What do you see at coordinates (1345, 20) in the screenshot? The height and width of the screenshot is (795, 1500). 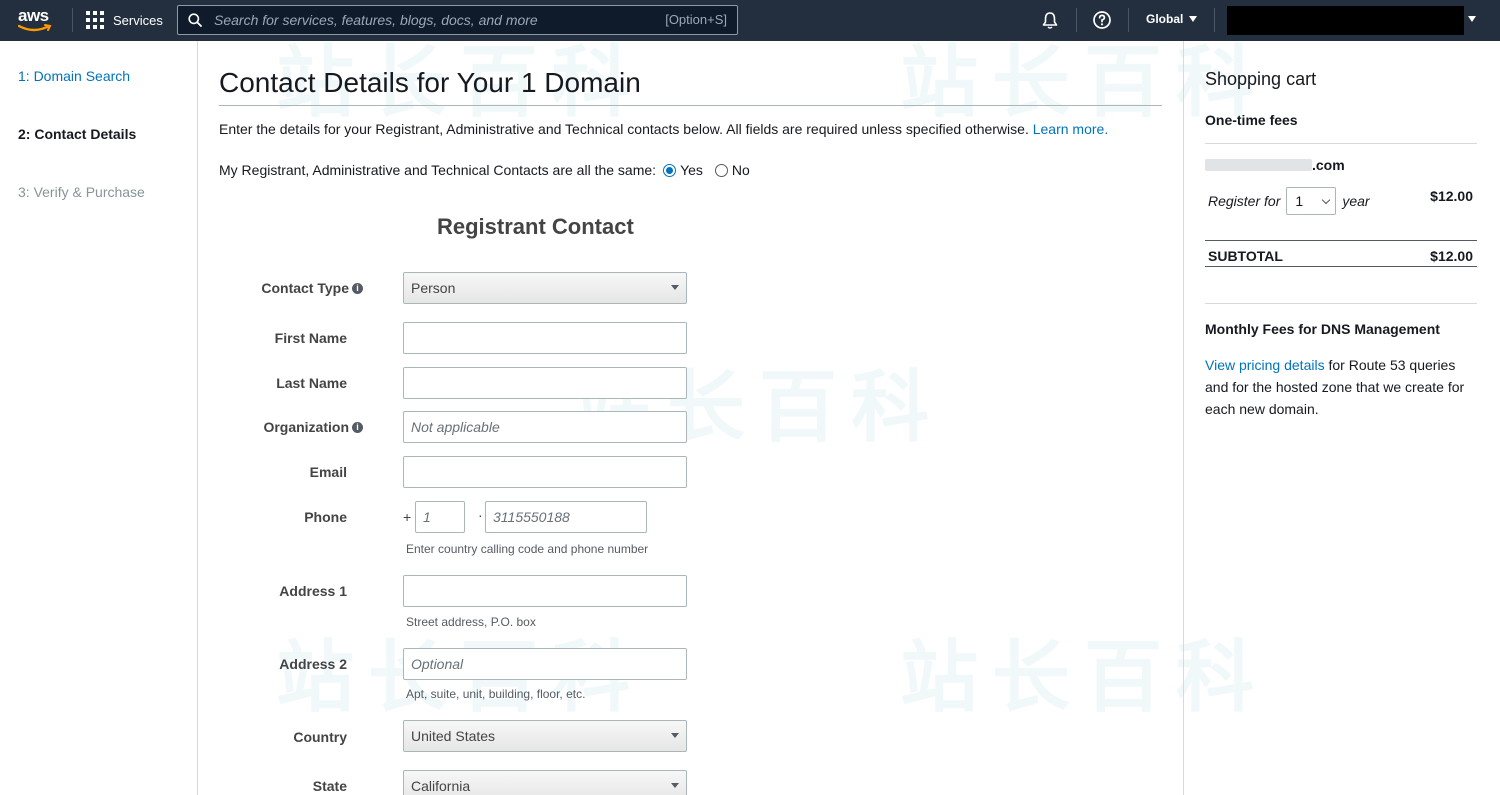 I see `account-menu-redacted` at bounding box center [1345, 20].